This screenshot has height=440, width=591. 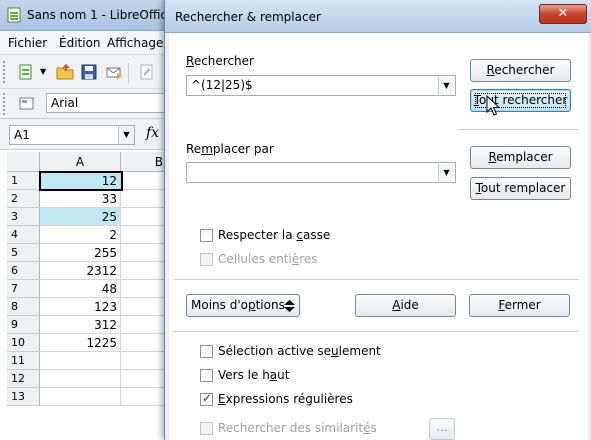 What do you see at coordinates (23, 379) in the screenshot?
I see `row-header: 12` at bounding box center [23, 379].